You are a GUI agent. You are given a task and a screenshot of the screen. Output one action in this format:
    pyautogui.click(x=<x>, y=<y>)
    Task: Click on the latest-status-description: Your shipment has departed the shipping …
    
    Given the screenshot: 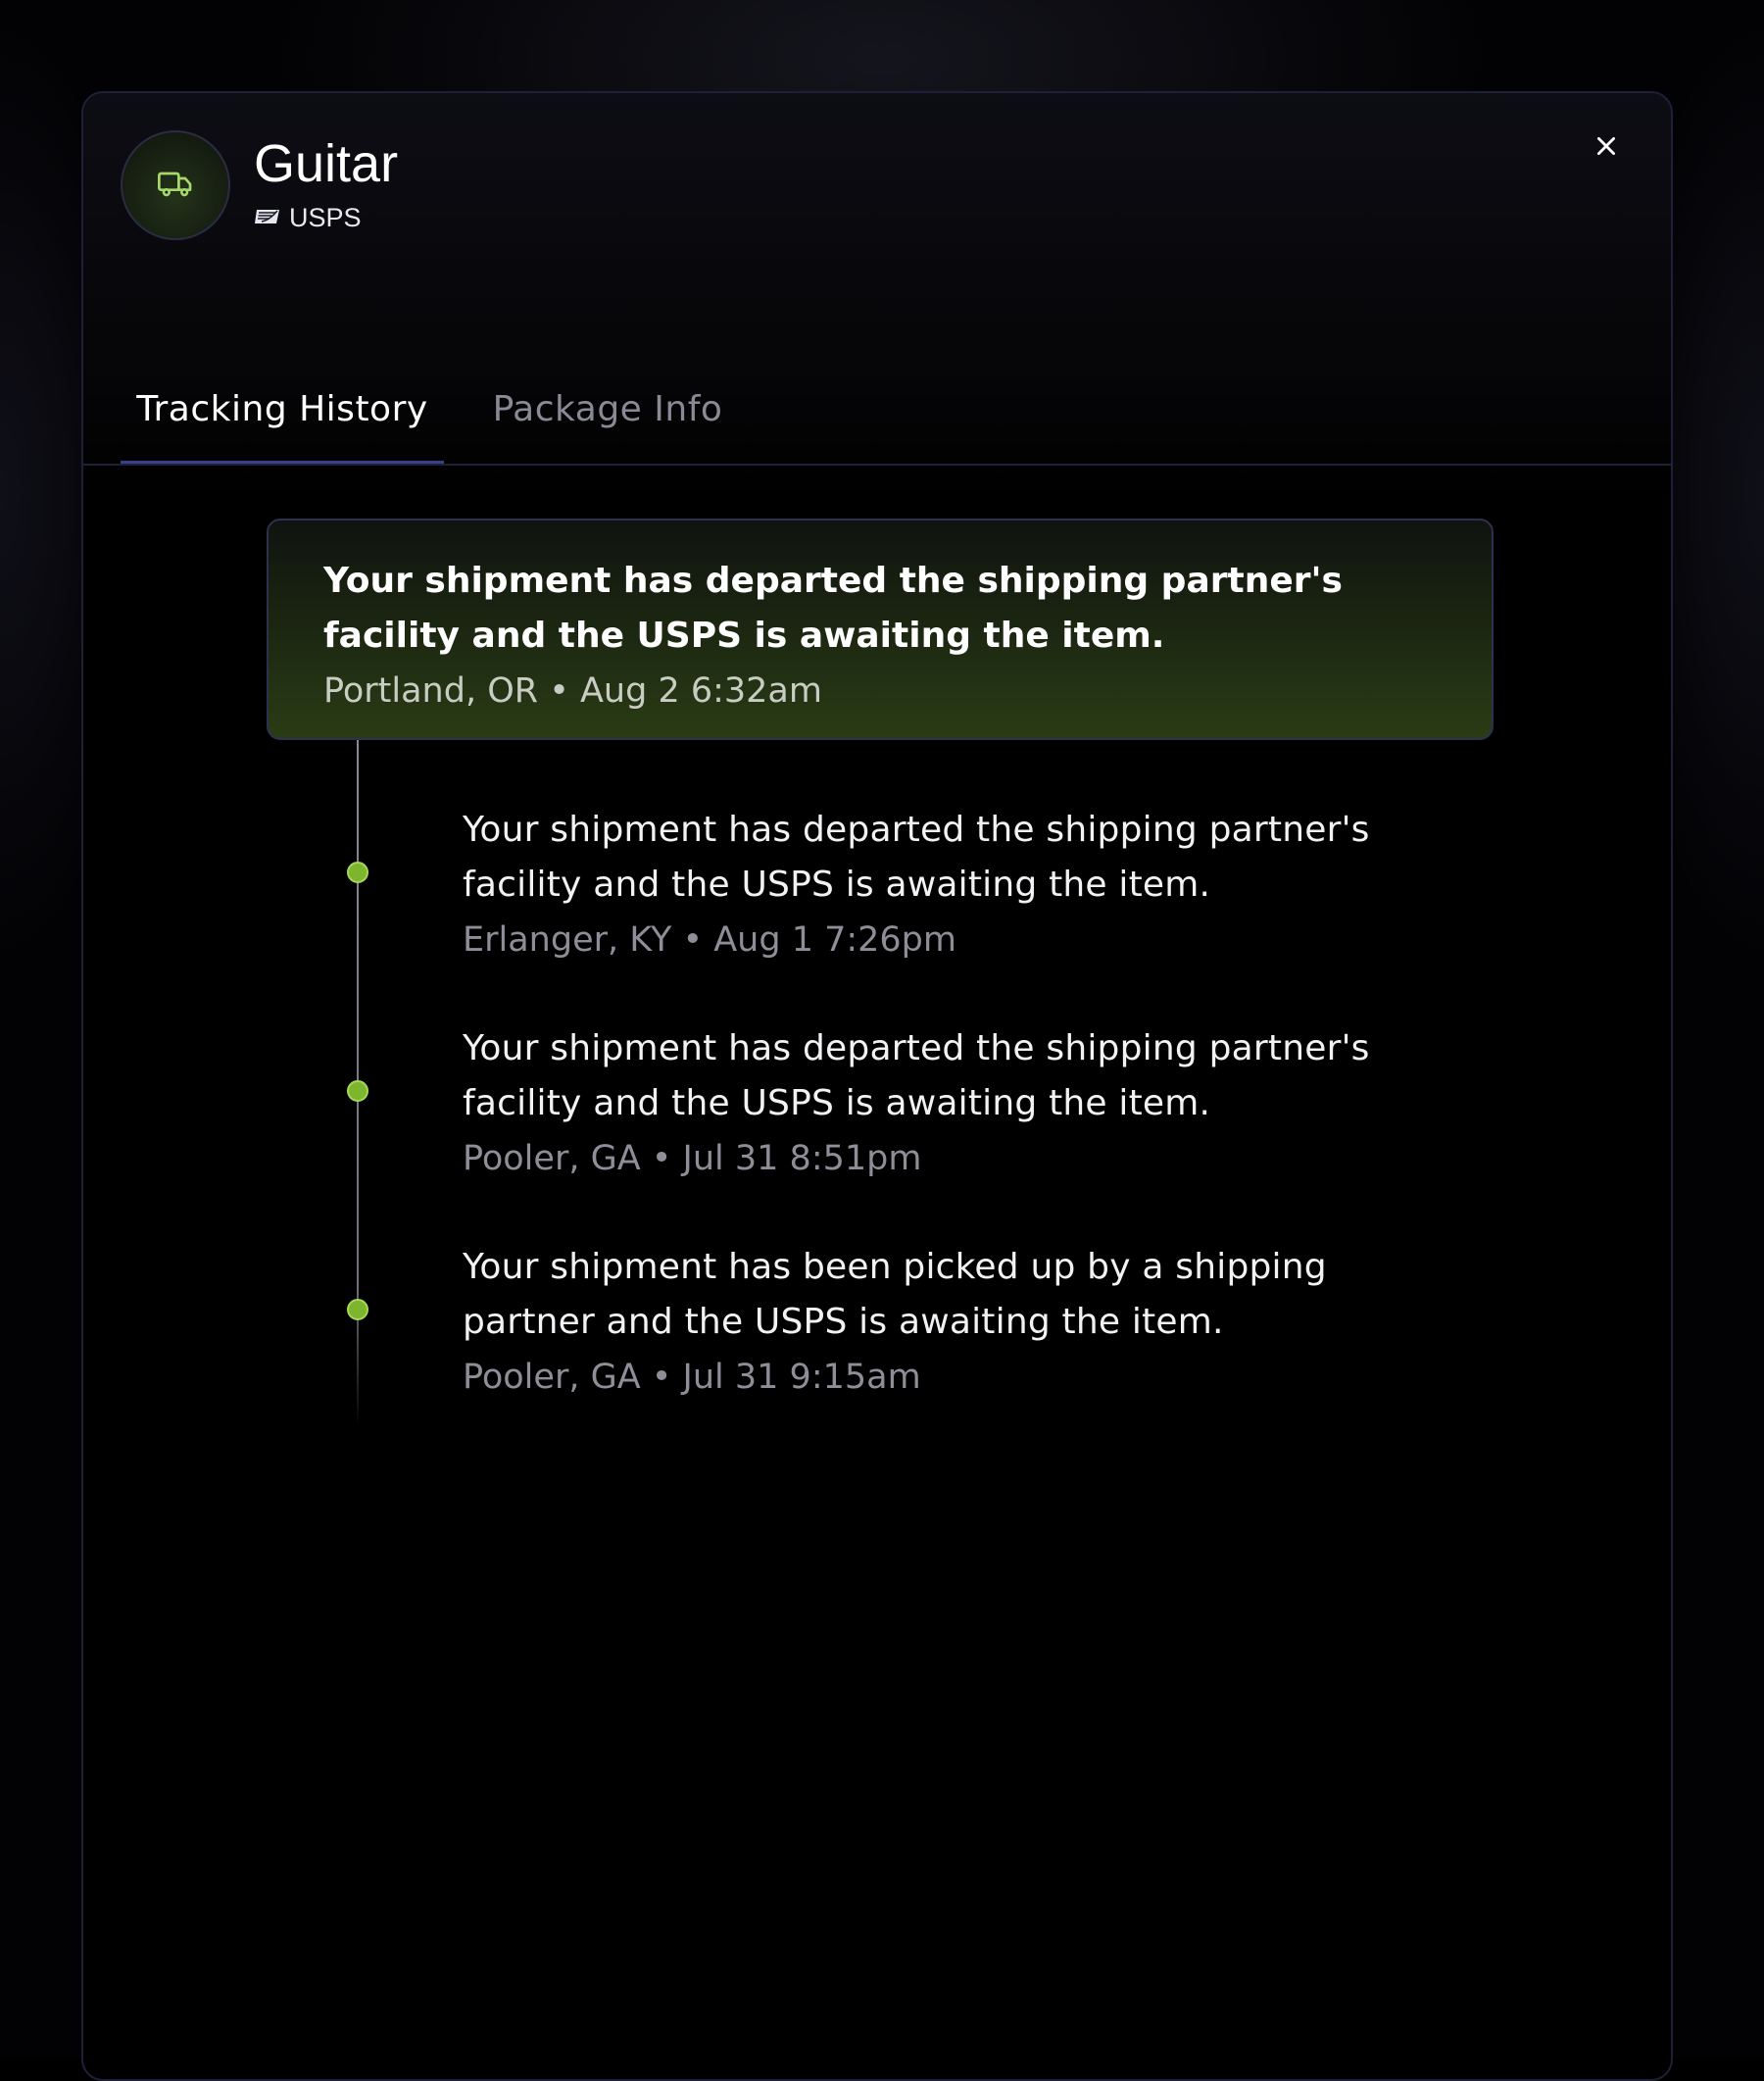 What is the action you would take?
    pyautogui.click(x=833, y=608)
    